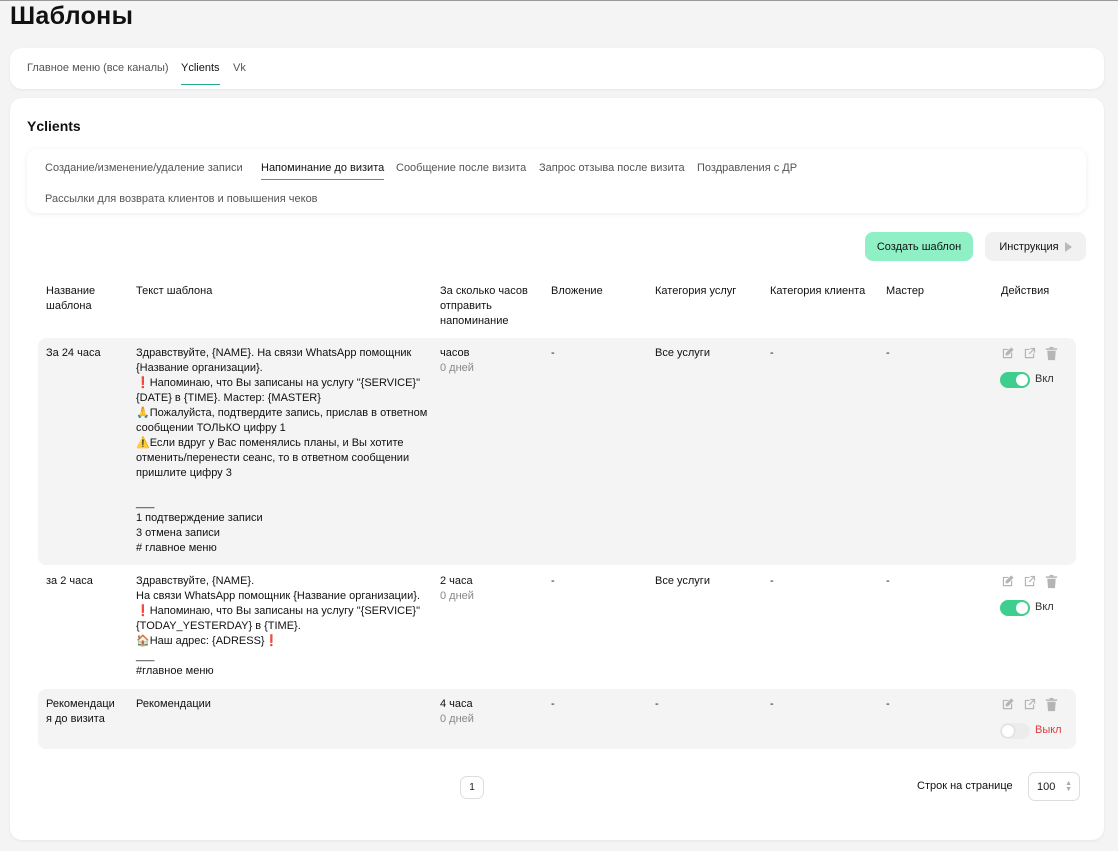  I want to click on rows-per-page-select: 100 ▲ ▼, so click(1054, 786).